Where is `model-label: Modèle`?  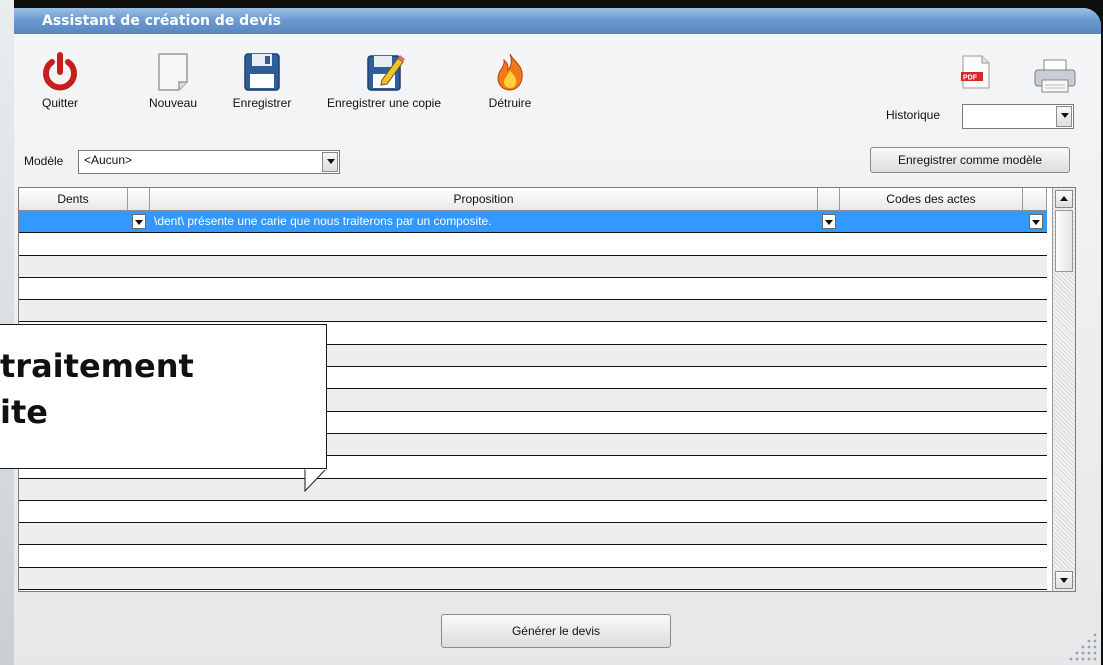 model-label: Modèle is located at coordinates (44, 161).